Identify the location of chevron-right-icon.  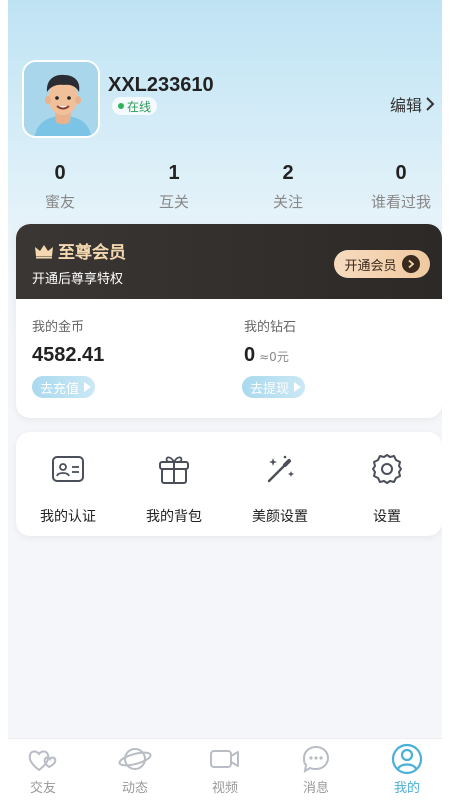
(430, 104).